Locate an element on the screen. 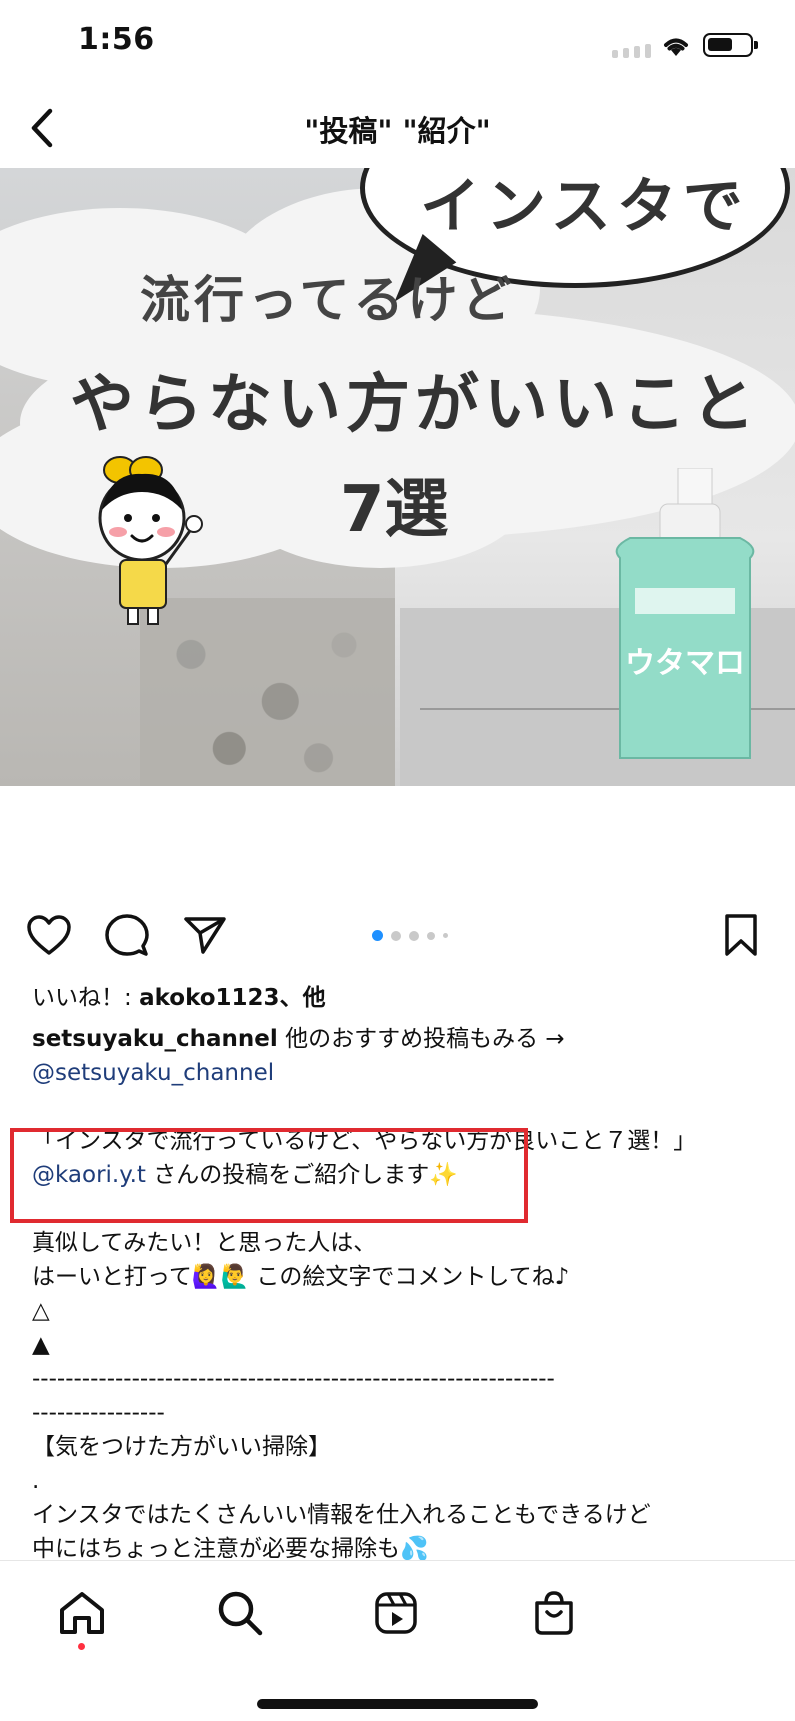 This screenshot has height=1721, width=795. likes-prefix: いいね！: is located at coordinates (86, 998).